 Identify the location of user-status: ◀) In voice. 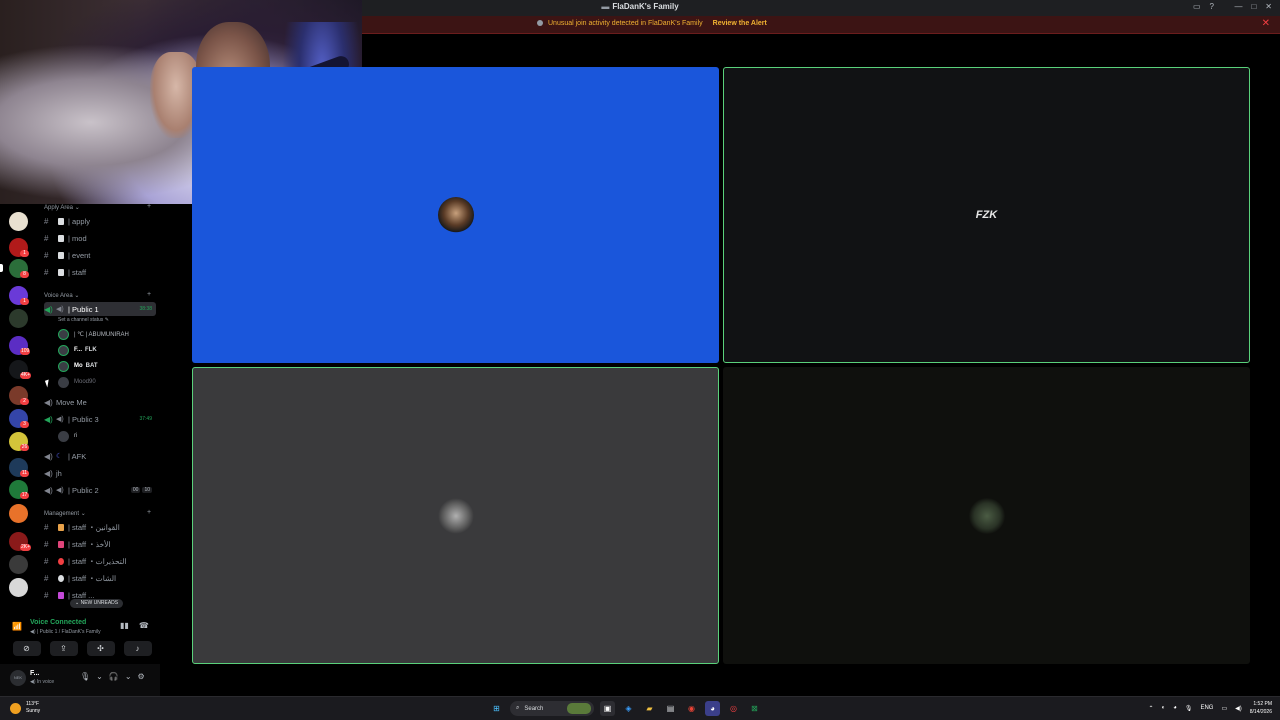
(42, 682).